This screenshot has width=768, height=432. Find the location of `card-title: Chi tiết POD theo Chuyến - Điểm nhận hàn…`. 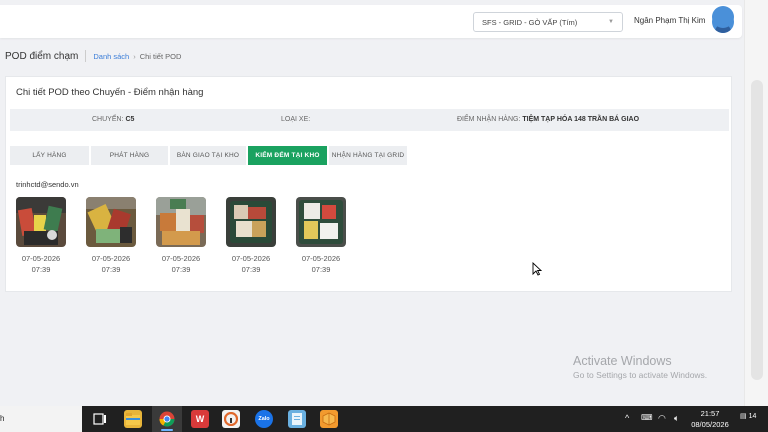

card-title: Chi tiết POD theo Chuyến - Điểm nhận hàn… is located at coordinates (110, 92).